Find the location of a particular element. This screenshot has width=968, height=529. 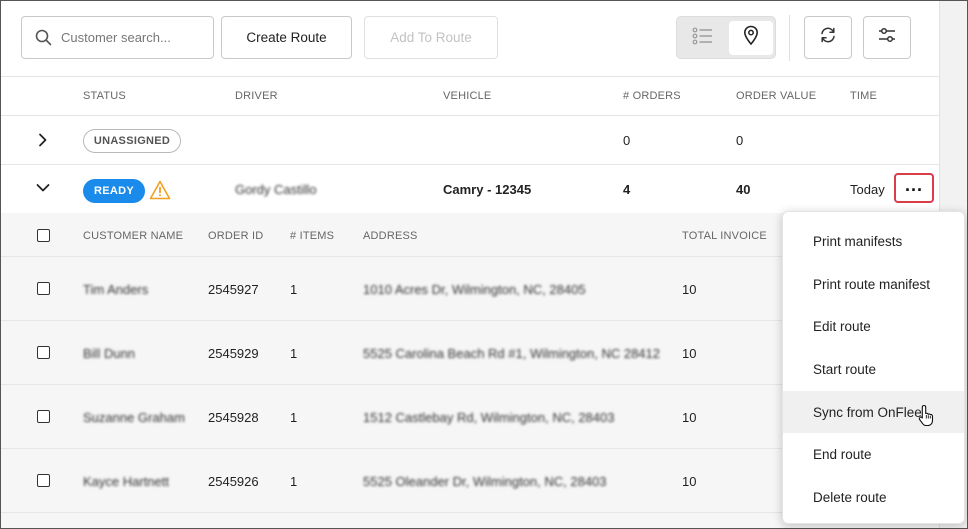

select-all-checkbox is located at coordinates (43, 235).